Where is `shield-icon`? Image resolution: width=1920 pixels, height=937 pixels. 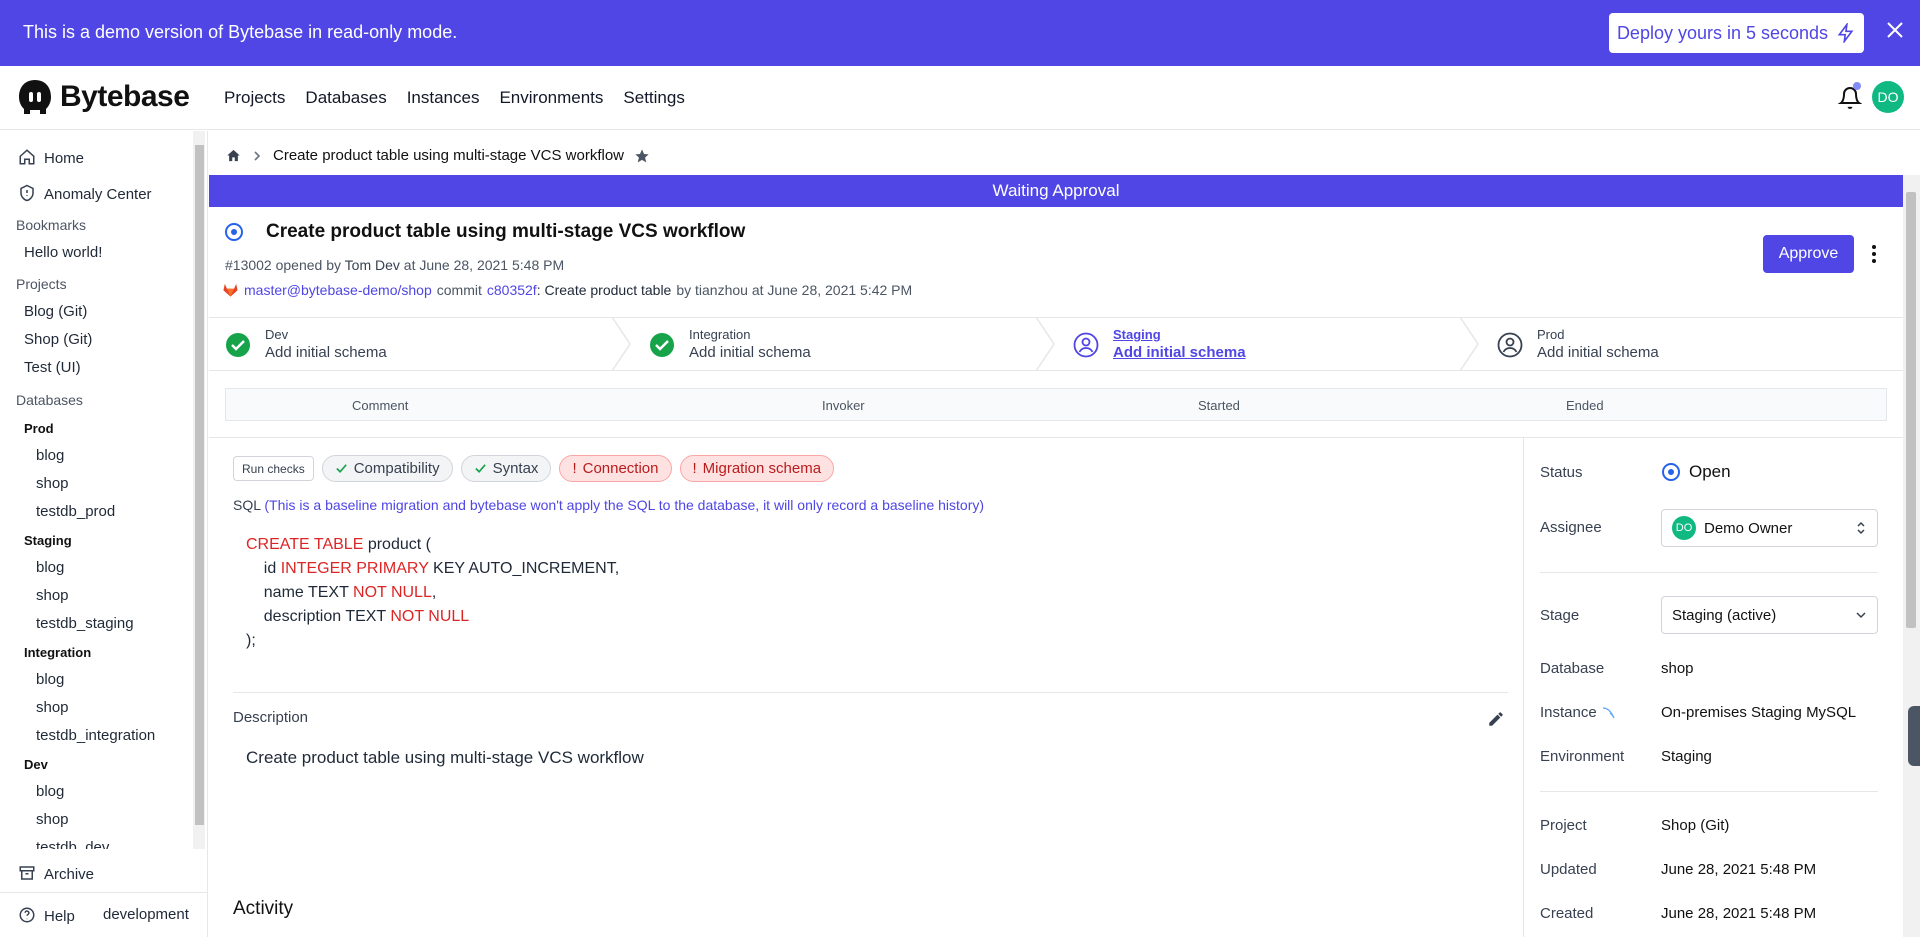 shield-icon is located at coordinates (27, 193).